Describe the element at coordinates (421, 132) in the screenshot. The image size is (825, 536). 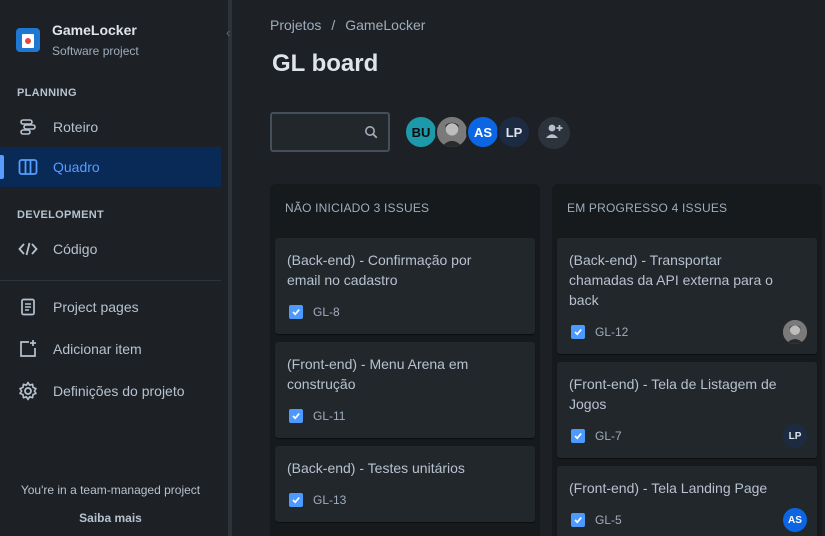
I see `avatar: BU` at that location.